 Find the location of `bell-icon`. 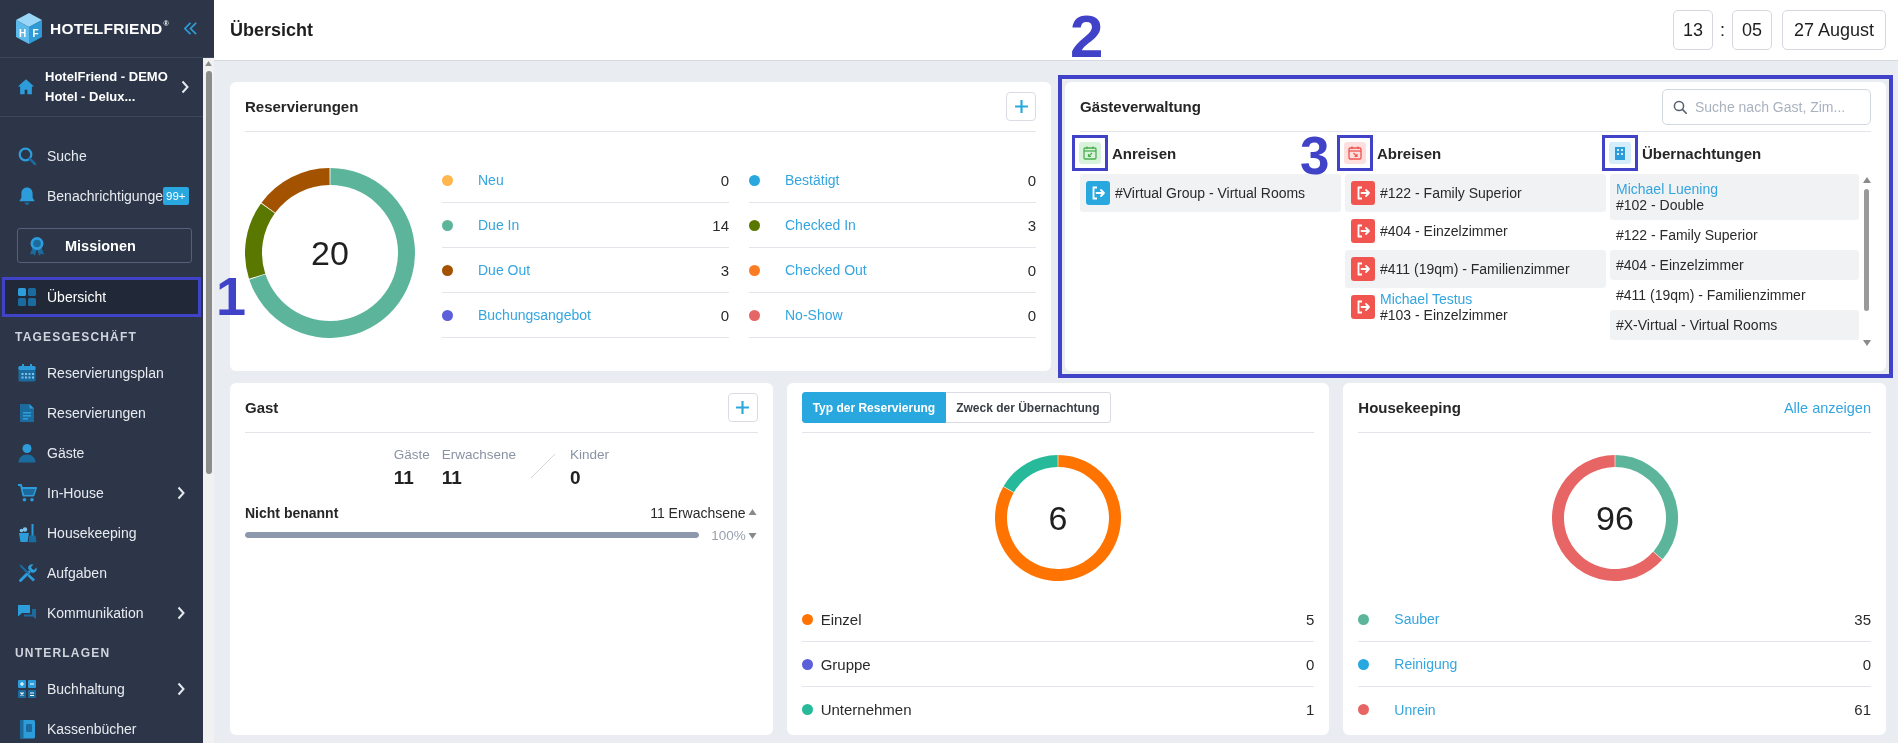

bell-icon is located at coordinates (27, 196).